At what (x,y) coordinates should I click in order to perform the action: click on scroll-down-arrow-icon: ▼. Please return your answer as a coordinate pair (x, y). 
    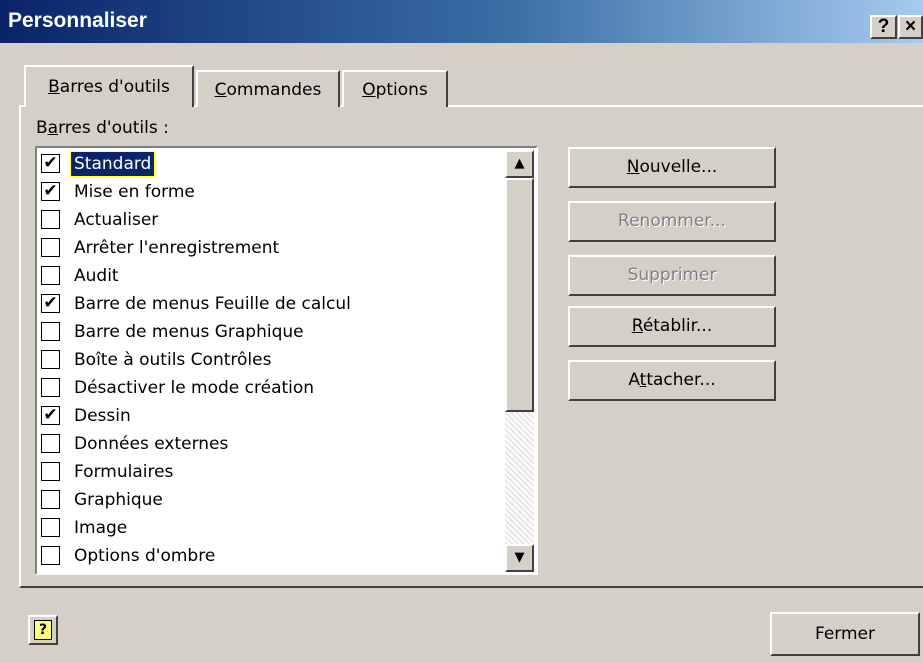
    Looking at the image, I should click on (519, 558).